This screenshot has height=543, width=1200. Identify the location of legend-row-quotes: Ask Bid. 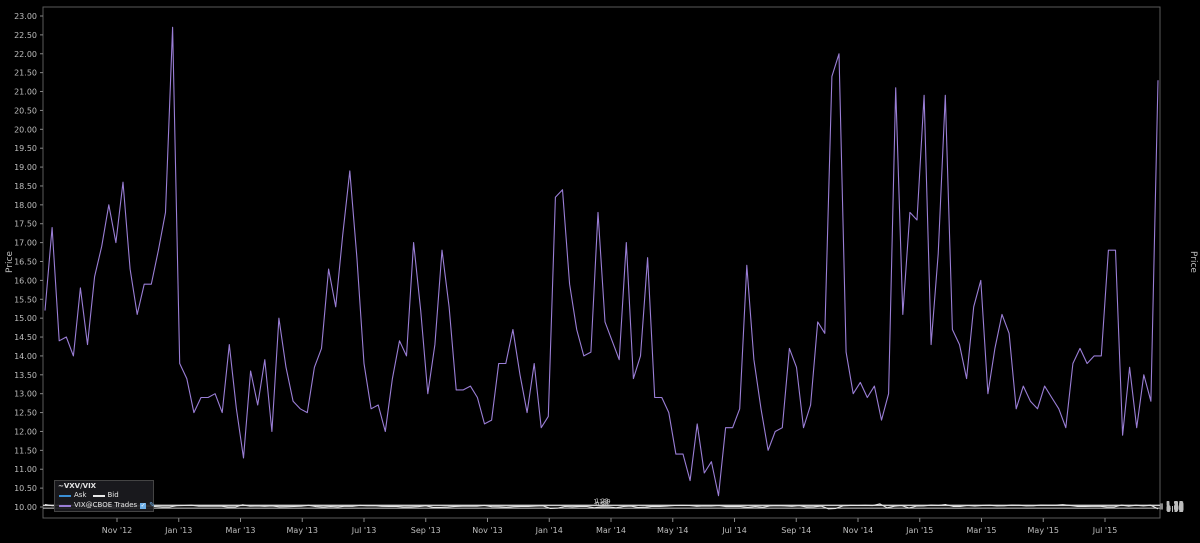
(89, 495).